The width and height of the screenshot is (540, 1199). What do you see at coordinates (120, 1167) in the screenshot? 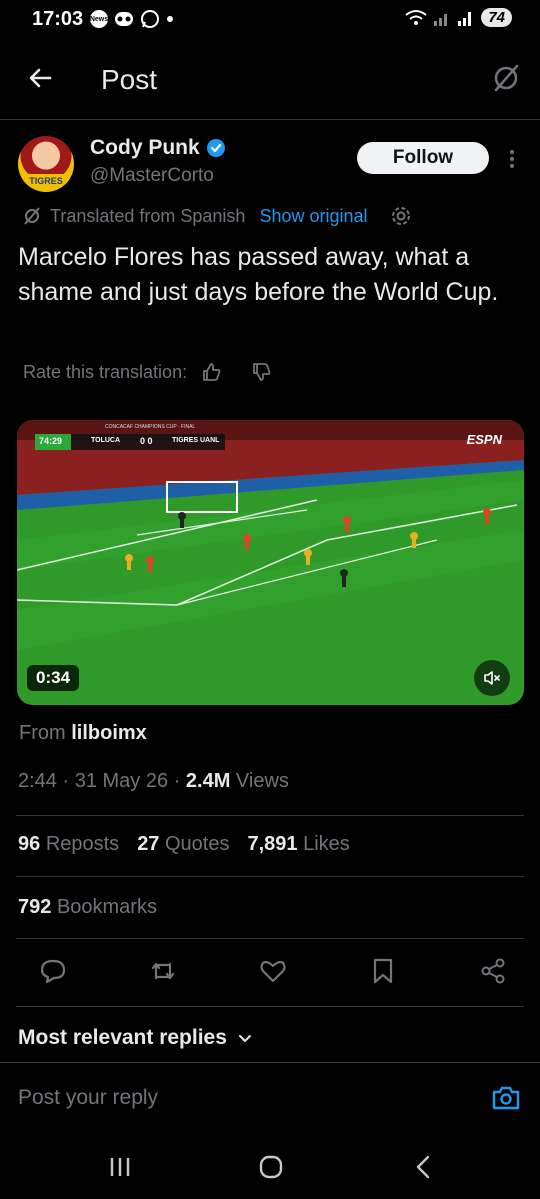
I see `recent-apps-icon` at bounding box center [120, 1167].